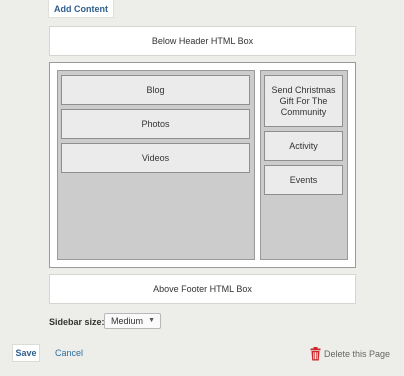 This screenshot has width=404, height=376. Describe the element at coordinates (151, 320) in the screenshot. I see `chevron-down-icon: ▼` at that location.